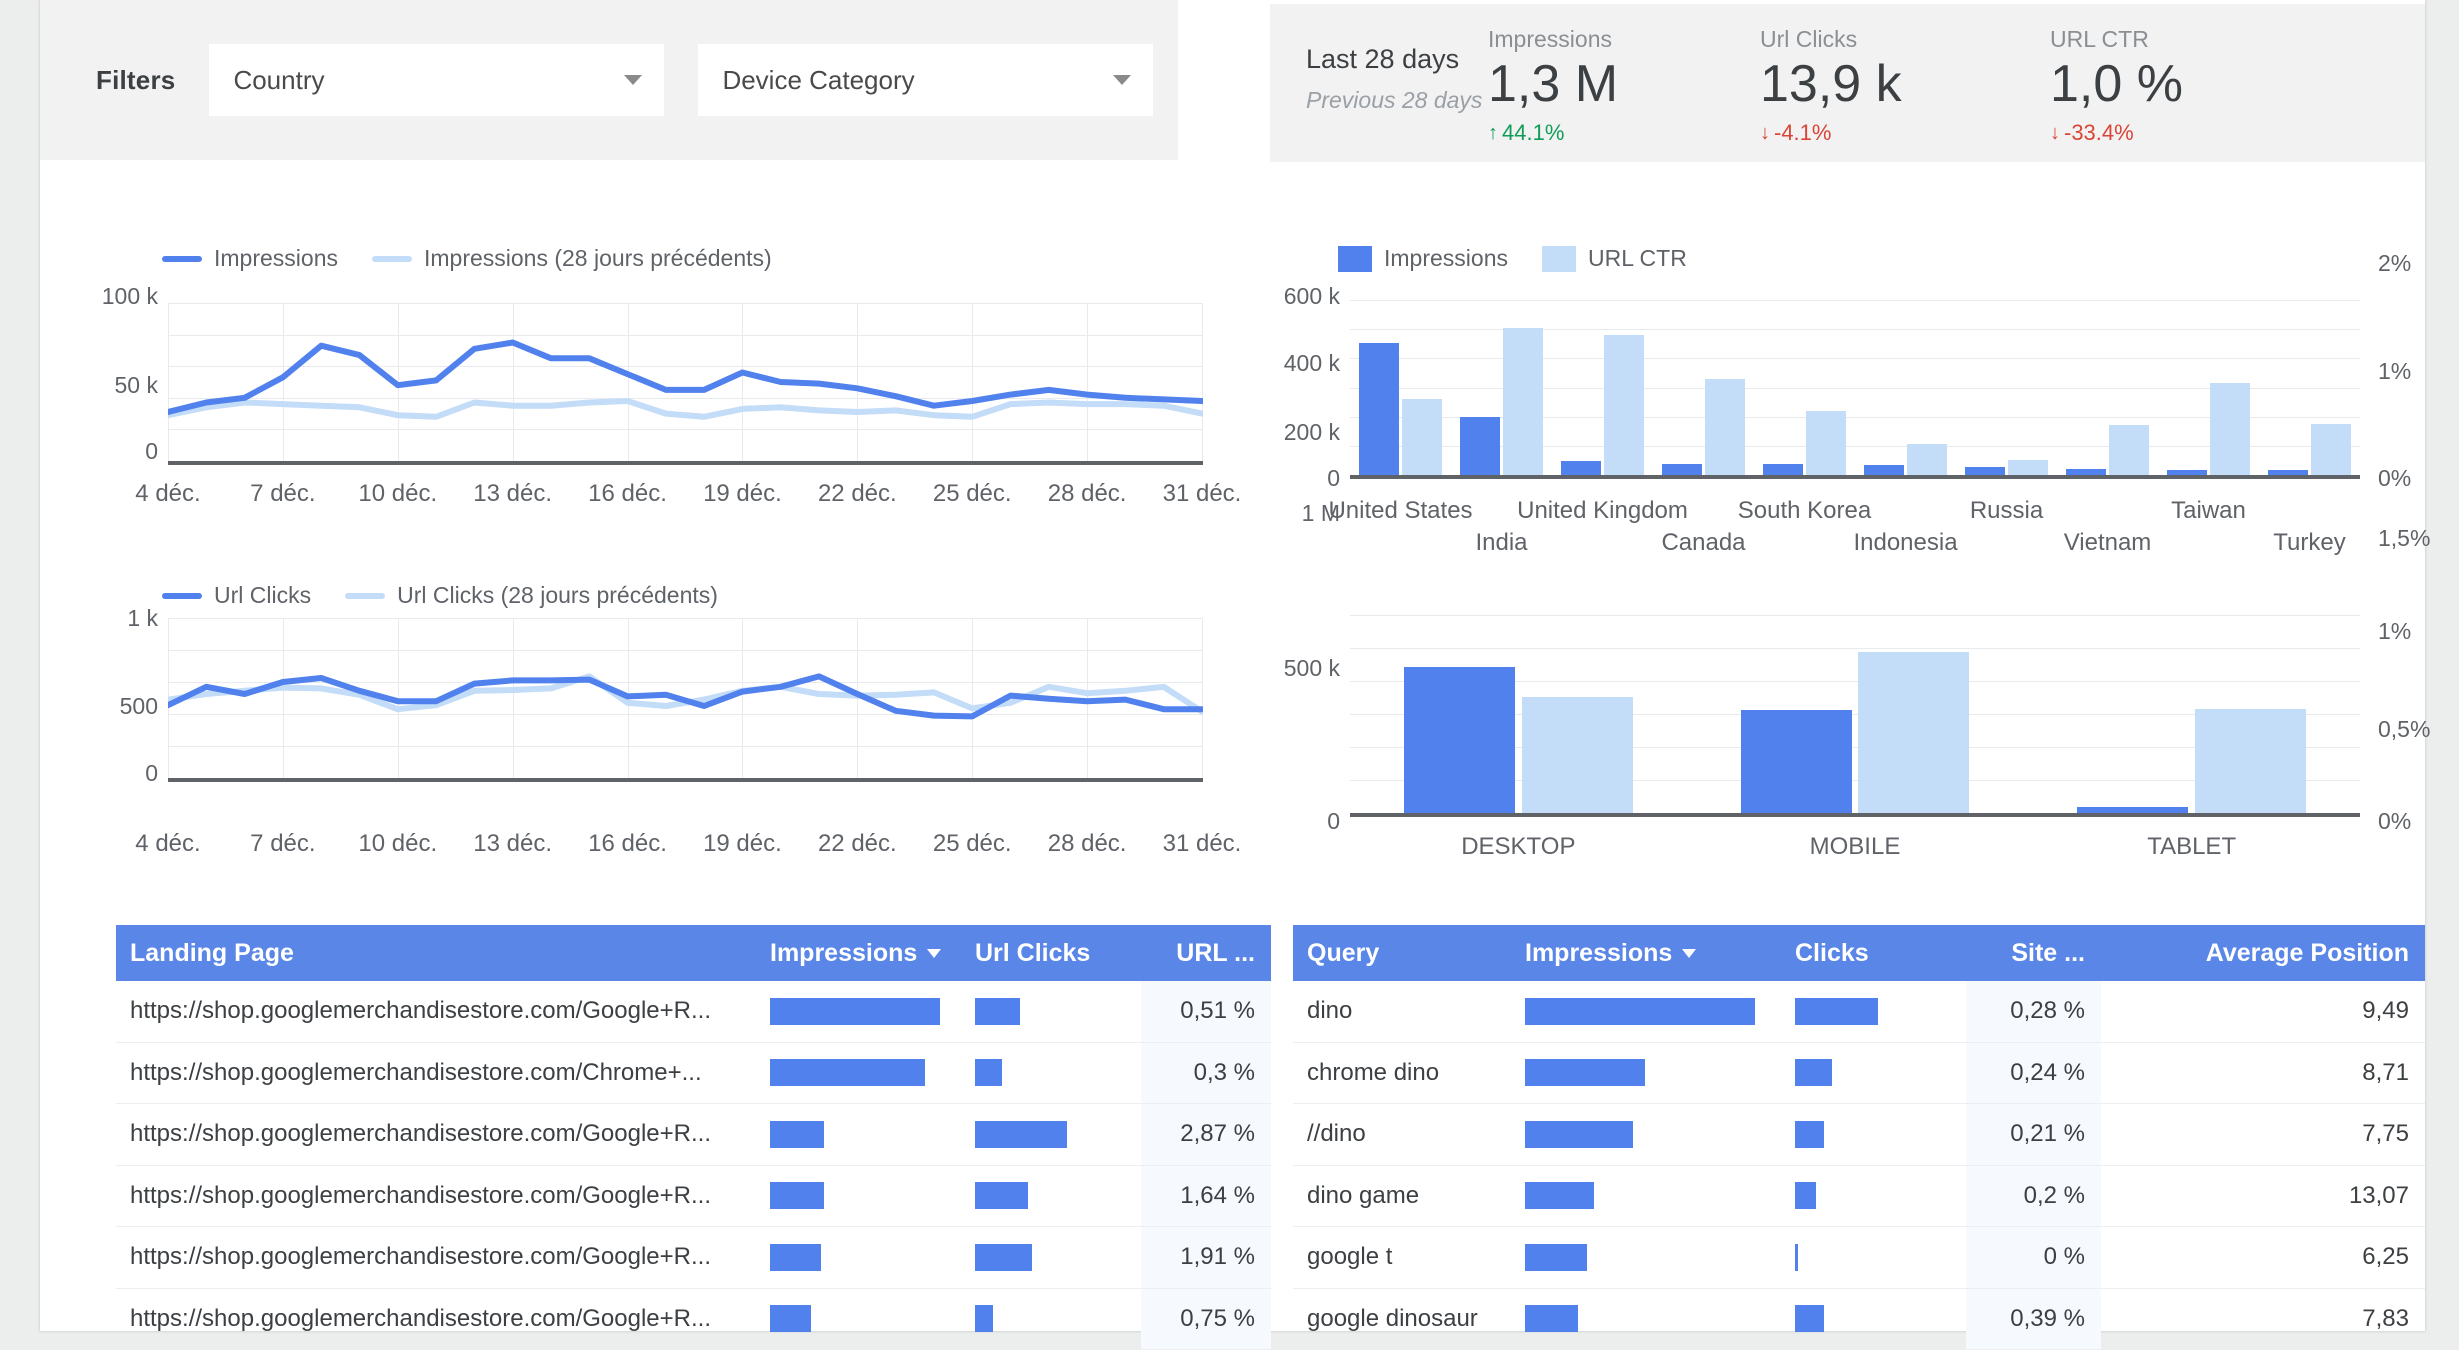 Image resolution: width=2459 pixels, height=1350 pixels. What do you see at coordinates (2033, 1011) in the screenshot?
I see `site-ctr-value: 0,28 %` at bounding box center [2033, 1011].